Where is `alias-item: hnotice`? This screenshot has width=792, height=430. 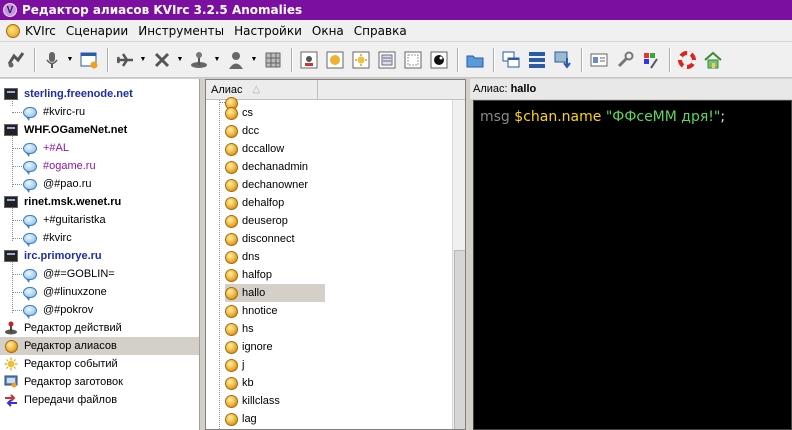 alias-item: hnotice is located at coordinates (328, 311).